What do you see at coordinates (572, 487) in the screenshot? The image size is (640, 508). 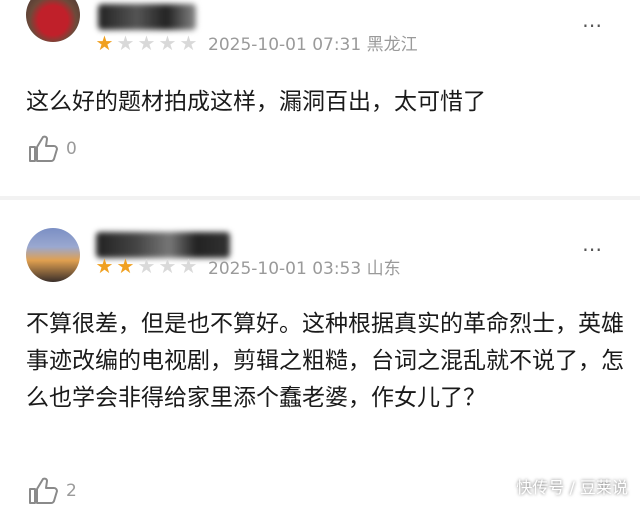 I see `watermark: 快传号 / 豆莱说` at bounding box center [572, 487].